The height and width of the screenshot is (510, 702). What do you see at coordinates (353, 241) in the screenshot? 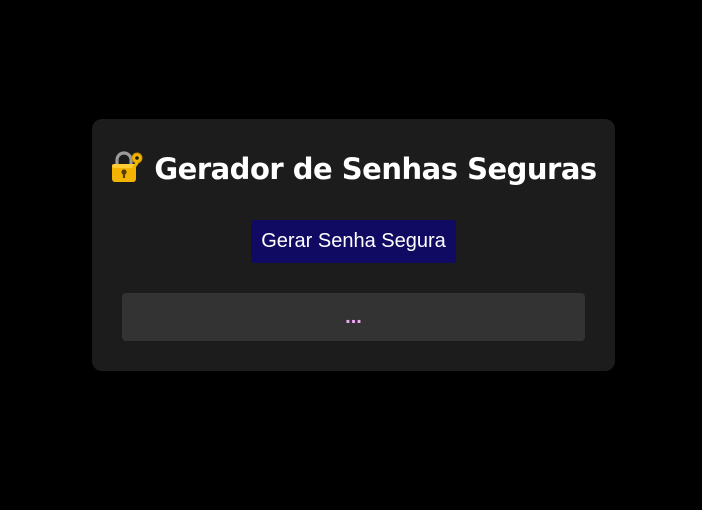
I see `generate-password-button: Gerar Senha Segura` at bounding box center [353, 241].